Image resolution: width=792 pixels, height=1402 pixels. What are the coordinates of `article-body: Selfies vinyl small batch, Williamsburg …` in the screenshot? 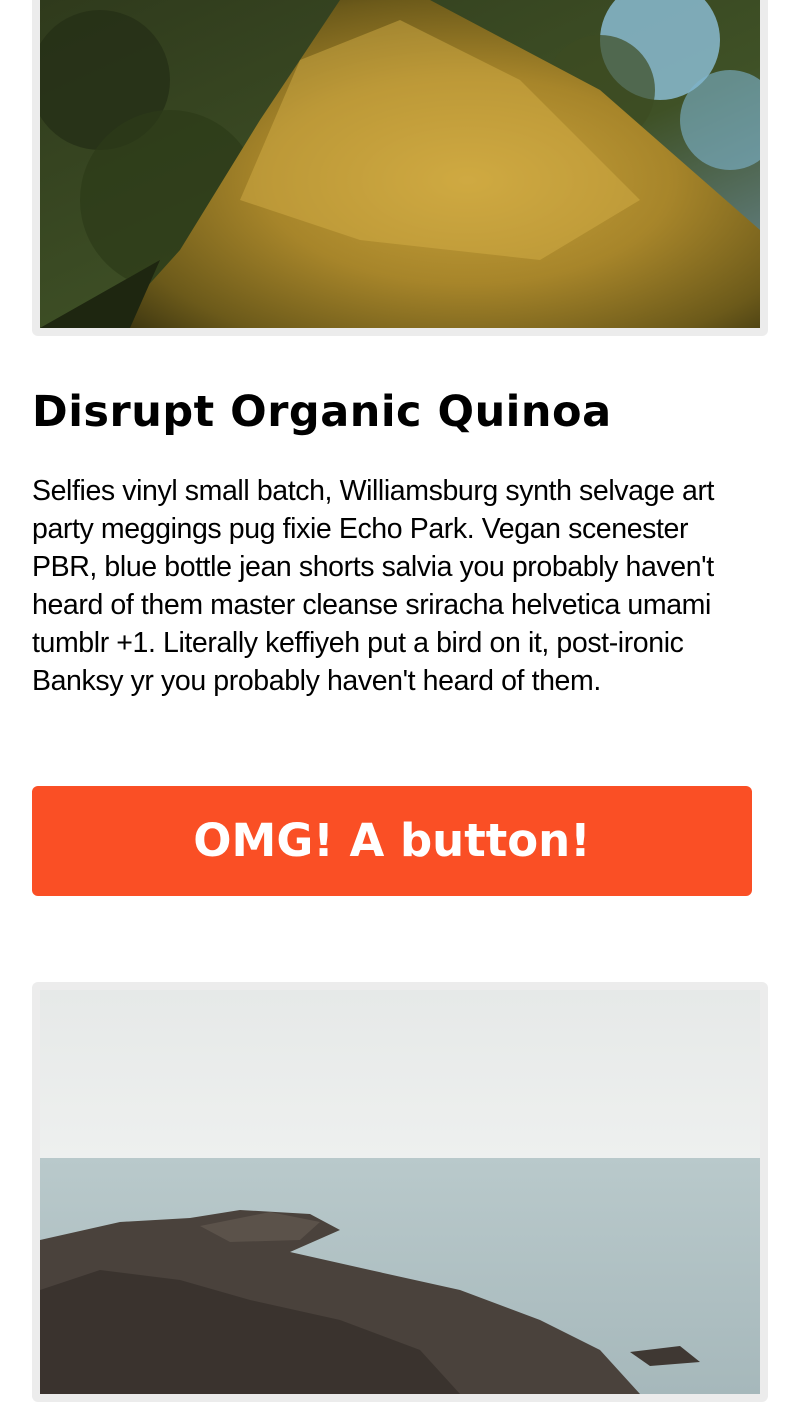 It's located at (373, 586).